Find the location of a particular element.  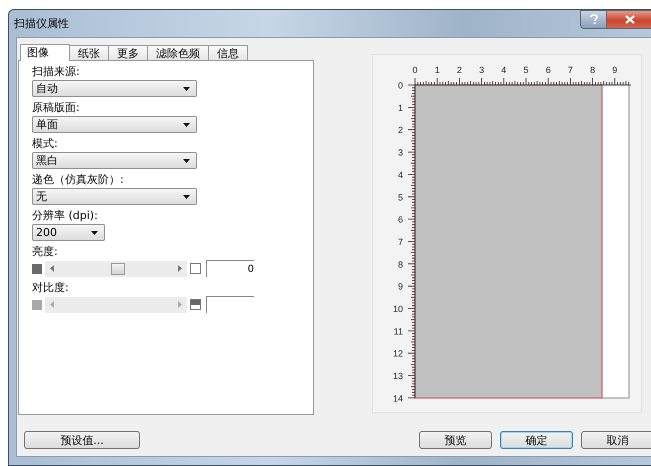

close-icon is located at coordinates (629, 19).